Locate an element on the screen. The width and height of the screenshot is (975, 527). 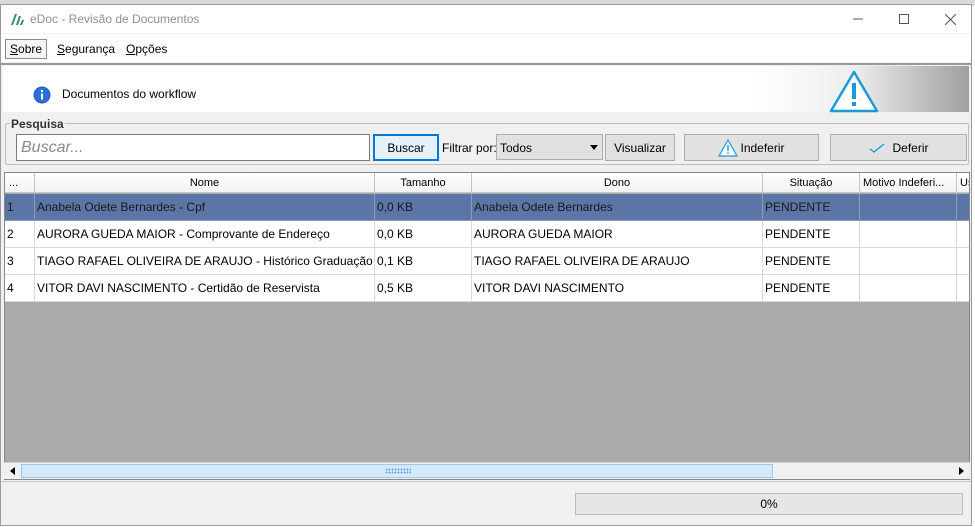
horizontal-scrollbar is located at coordinates (487, 470).